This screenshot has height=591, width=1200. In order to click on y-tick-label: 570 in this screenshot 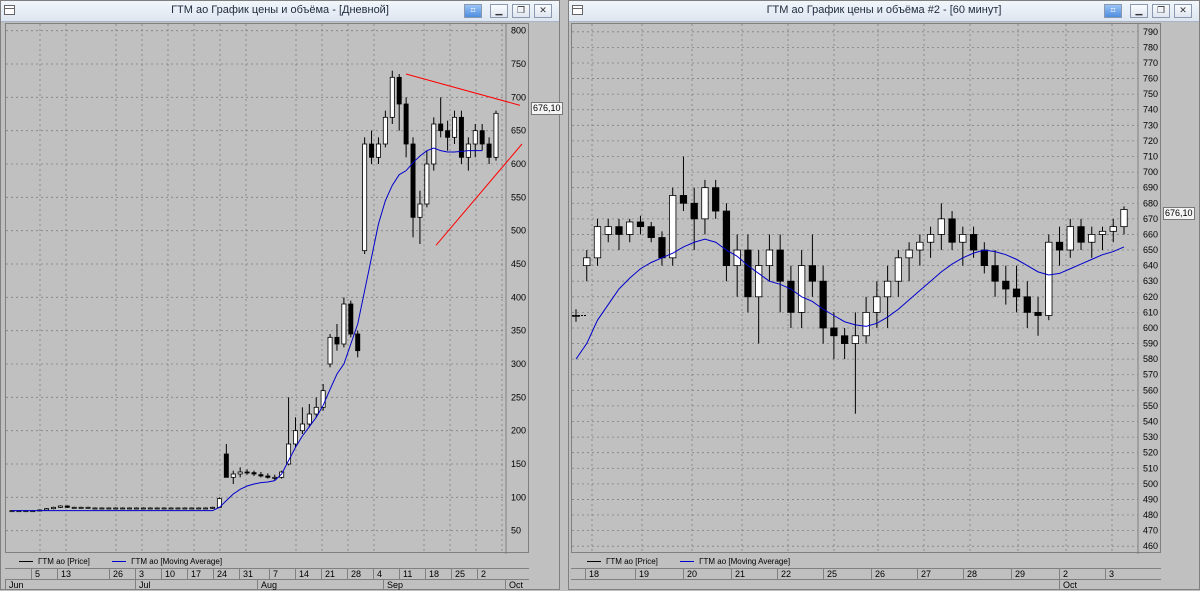, I will do `click(1150, 375)`.